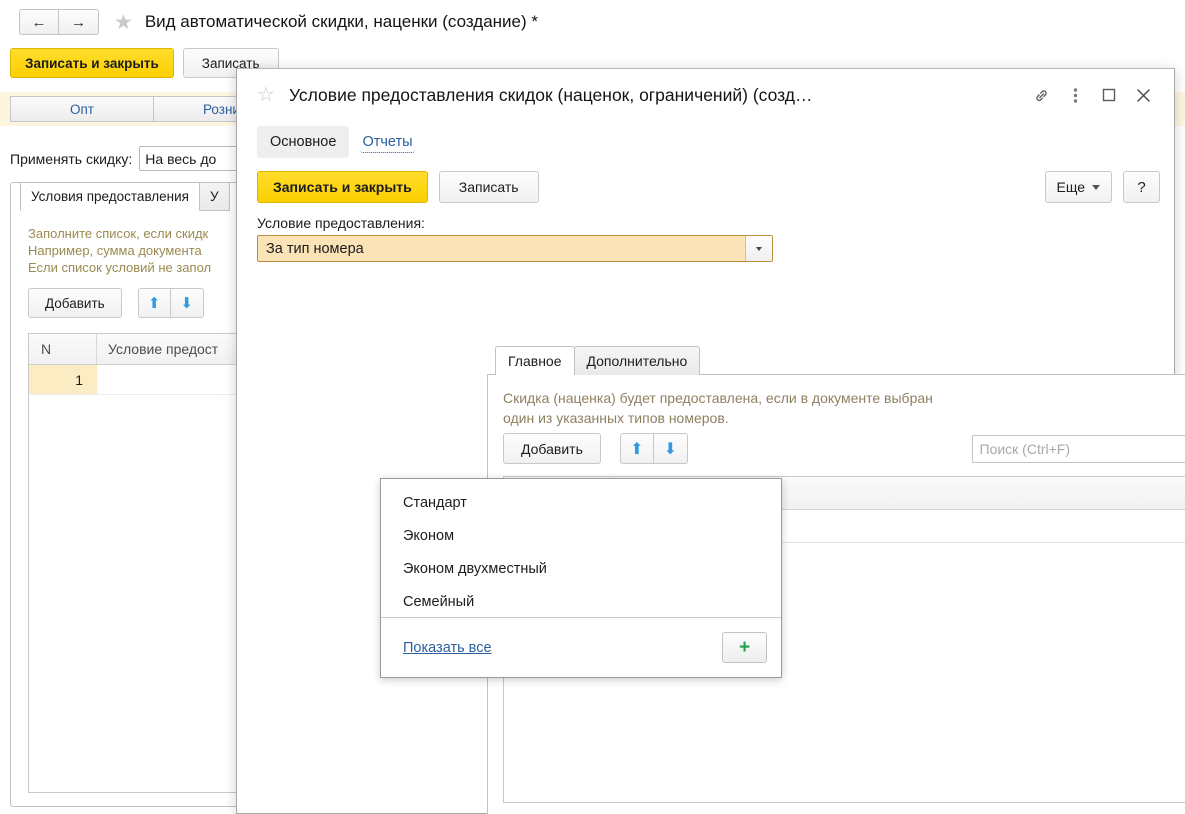  Describe the element at coordinates (118, 233) in the screenshot. I see `hint-line-1: Заполните список, если скидк` at that location.